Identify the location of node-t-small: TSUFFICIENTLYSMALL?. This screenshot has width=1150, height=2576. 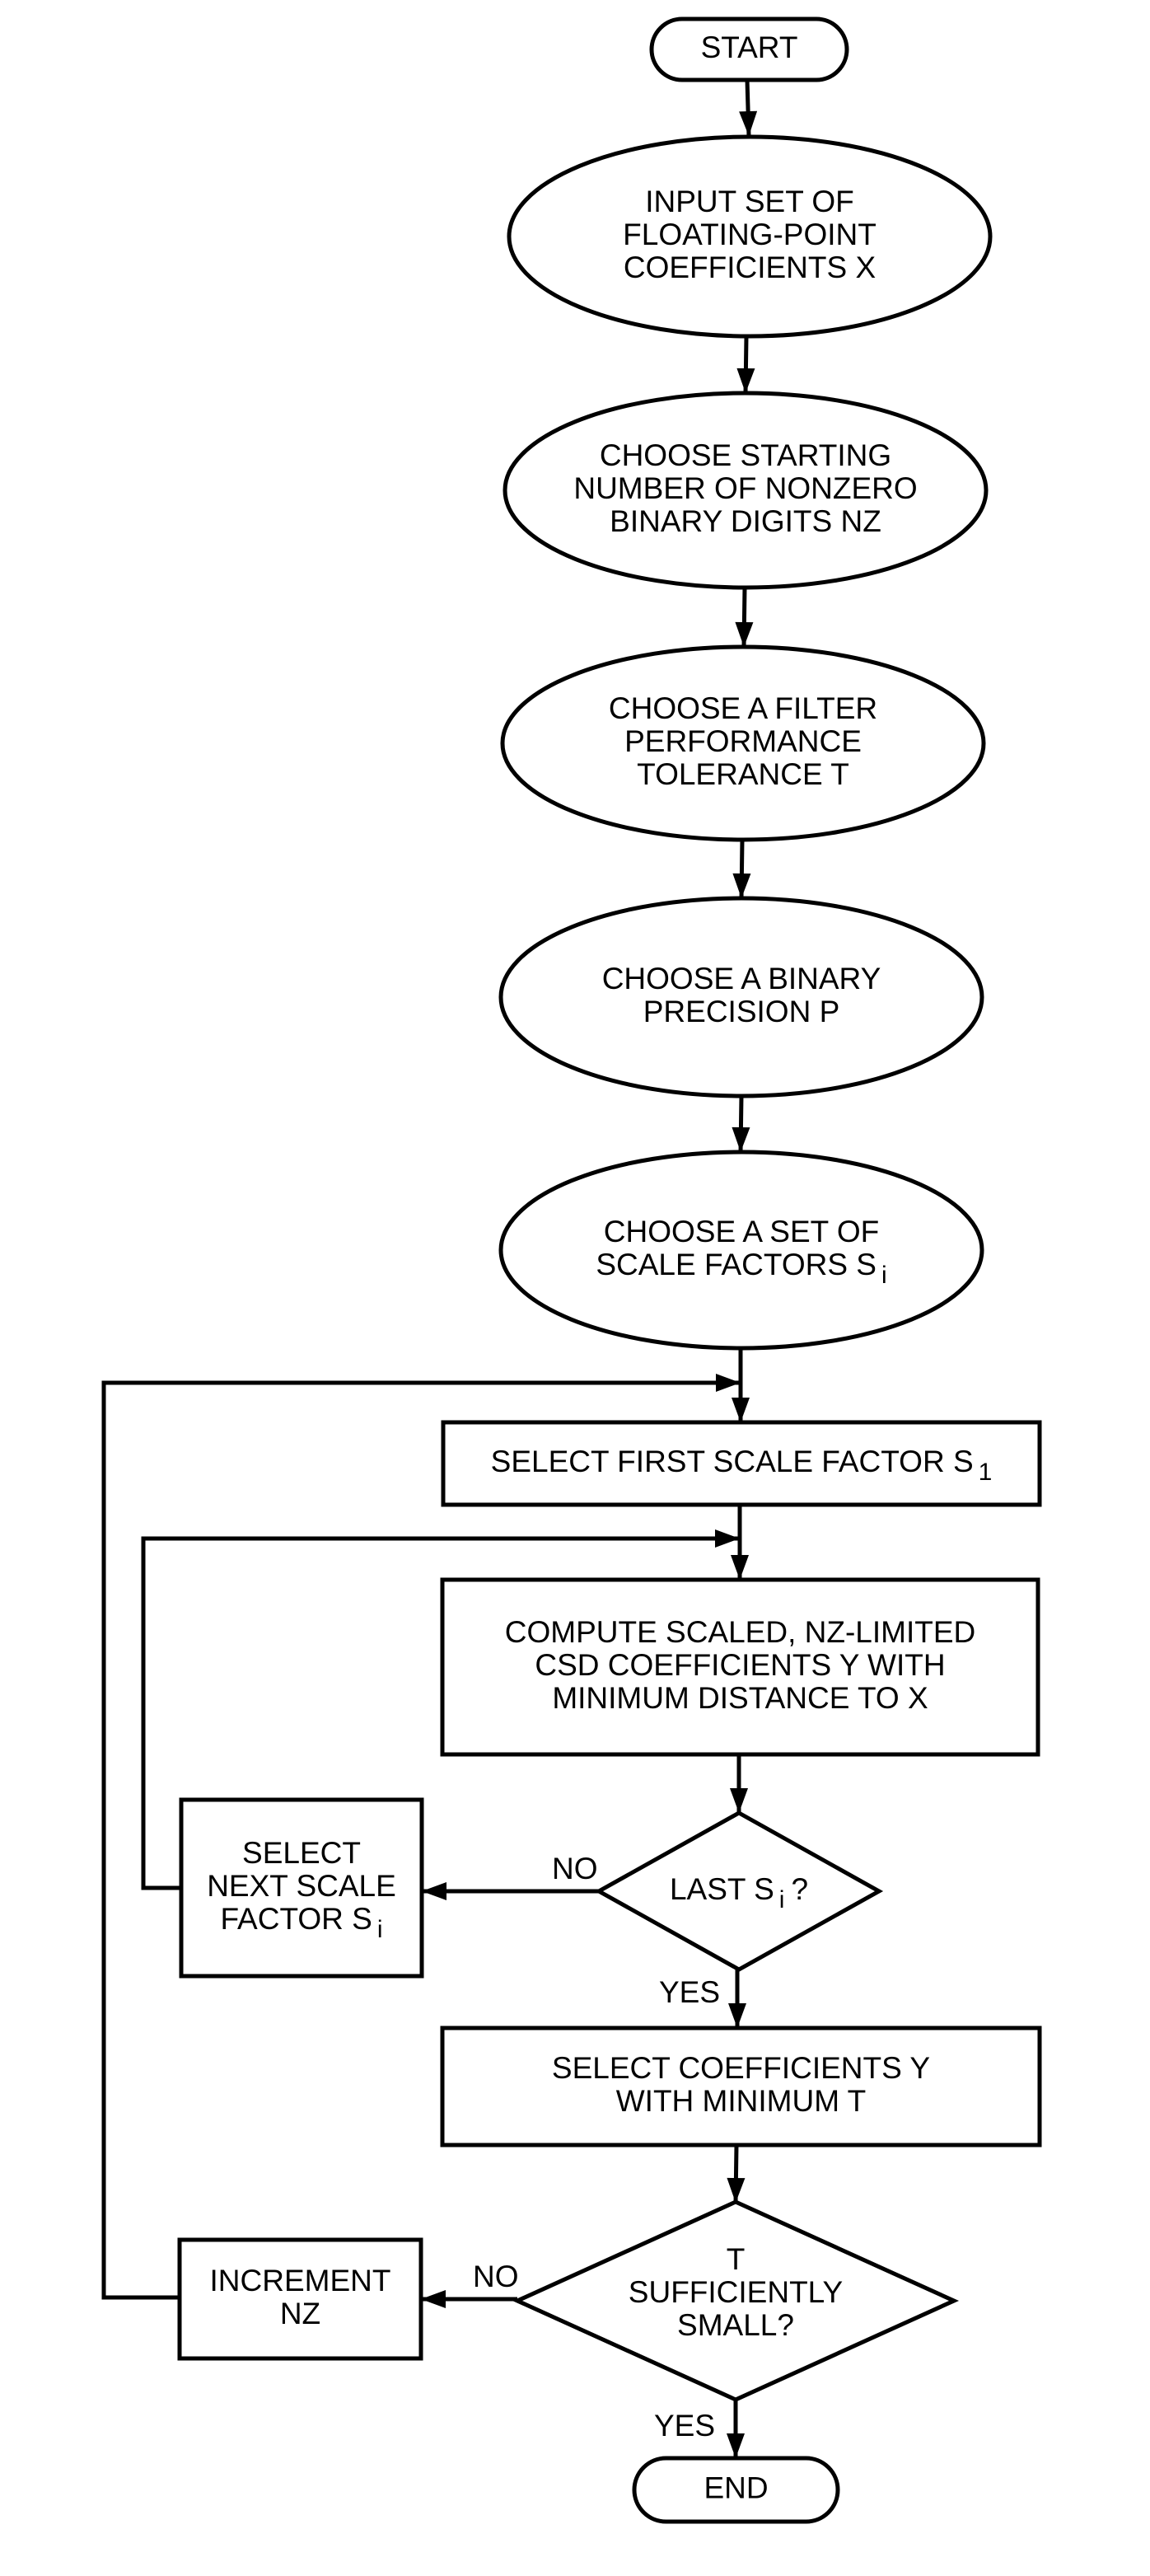
(736, 2300).